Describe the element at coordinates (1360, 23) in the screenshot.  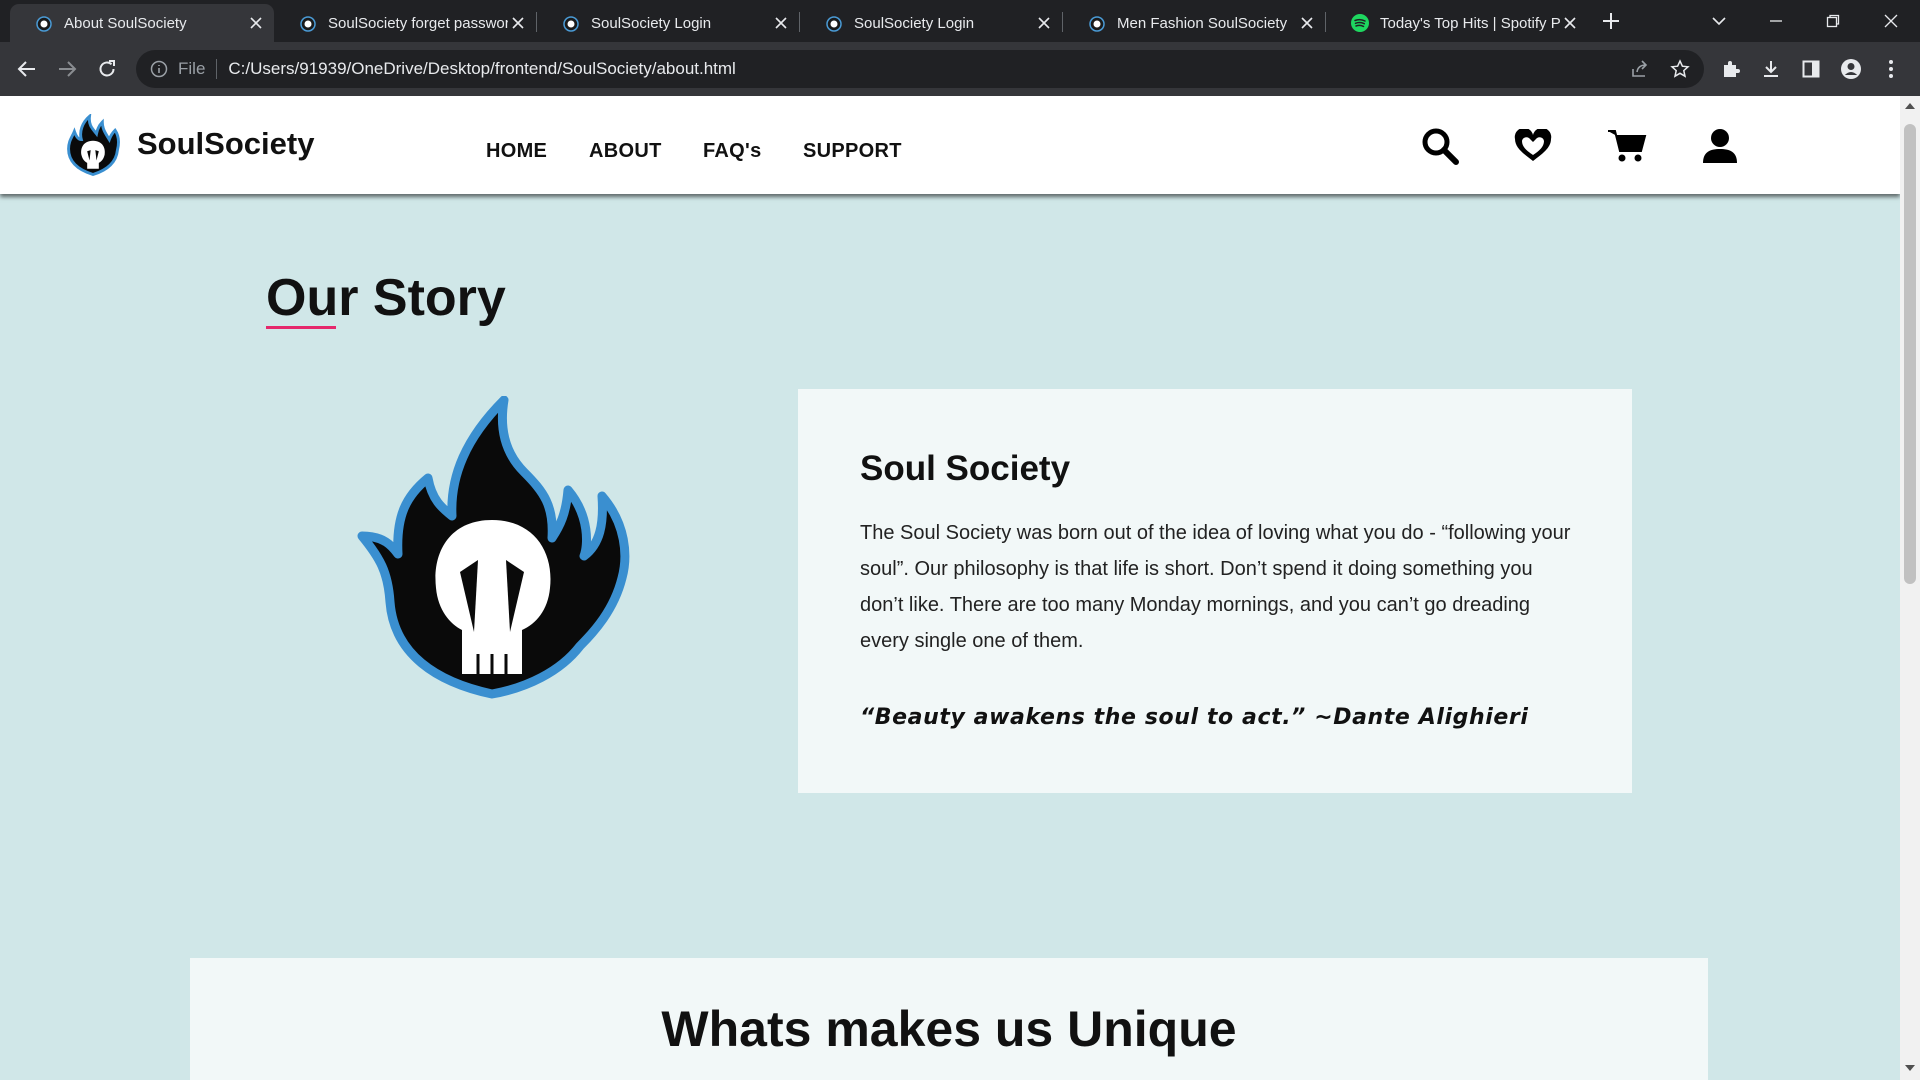
I see `spotify-favicon` at that location.